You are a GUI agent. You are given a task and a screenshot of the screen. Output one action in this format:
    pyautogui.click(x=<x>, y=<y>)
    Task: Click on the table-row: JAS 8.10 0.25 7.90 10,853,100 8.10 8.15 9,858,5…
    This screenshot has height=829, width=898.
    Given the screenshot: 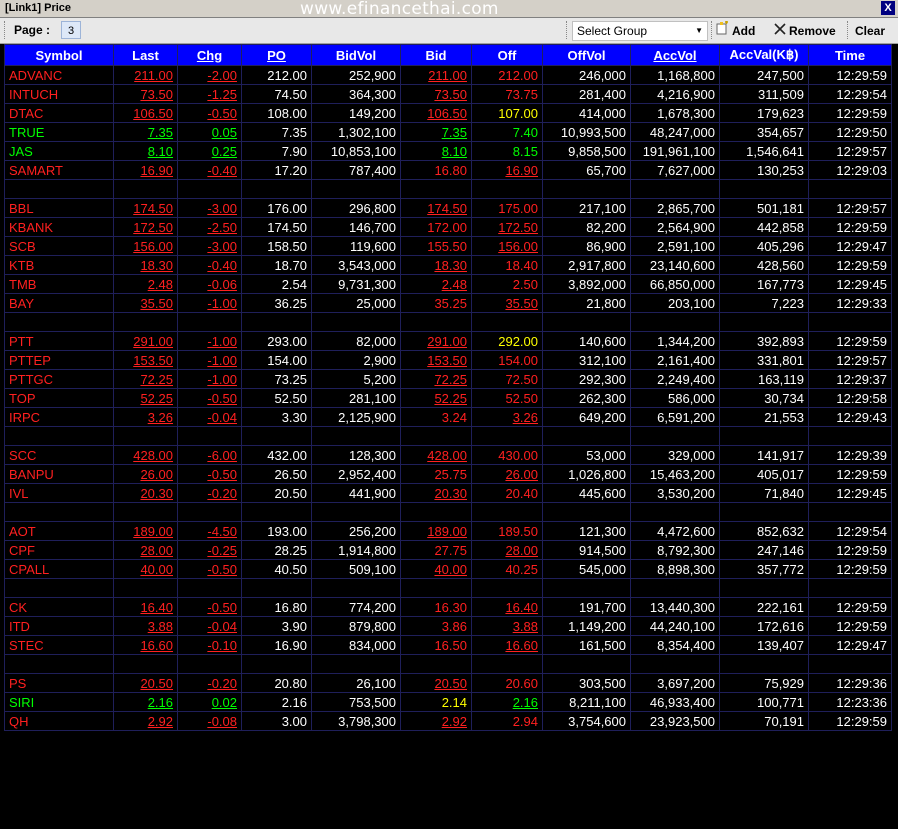 What is the action you would take?
    pyautogui.click(x=448, y=151)
    